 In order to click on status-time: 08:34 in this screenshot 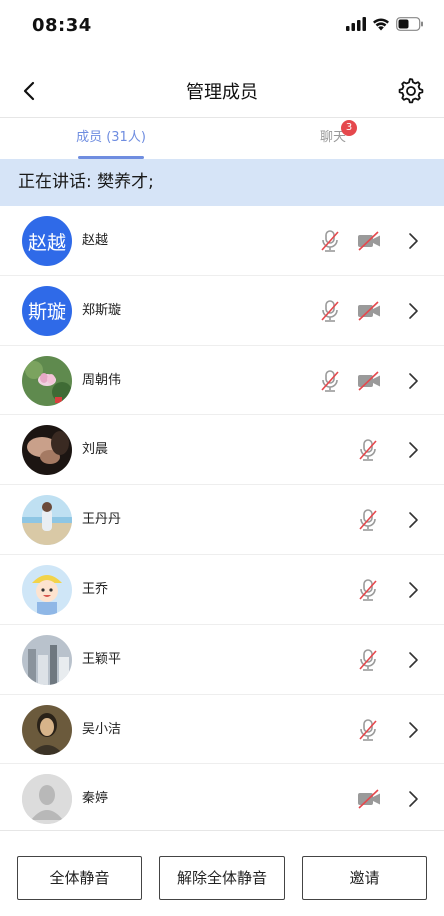, I will do `click(62, 25)`.